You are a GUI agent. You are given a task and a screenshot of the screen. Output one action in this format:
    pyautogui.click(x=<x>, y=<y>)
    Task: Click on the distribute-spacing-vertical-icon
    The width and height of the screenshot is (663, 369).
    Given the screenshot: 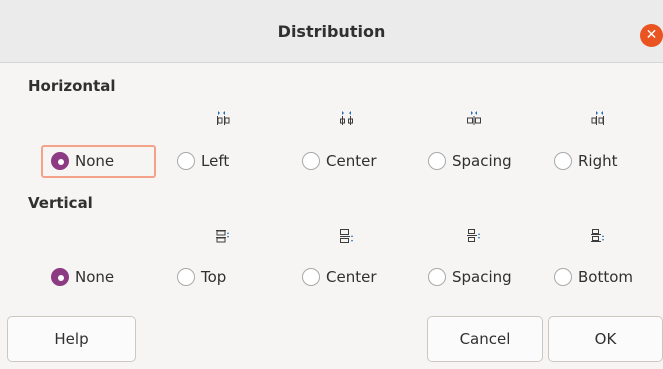 What is the action you would take?
    pyautogui.click(x=473, y=235)
    